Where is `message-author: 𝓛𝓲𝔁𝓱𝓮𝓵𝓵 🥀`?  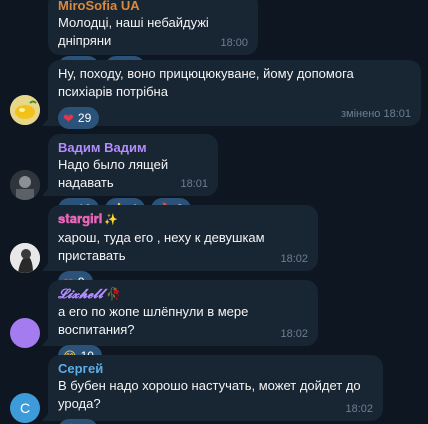 message-author: 𝓛𝓲𝔁𝓱𝓮𝓵𝓵 🥀 is located at coordinates (183, 294).